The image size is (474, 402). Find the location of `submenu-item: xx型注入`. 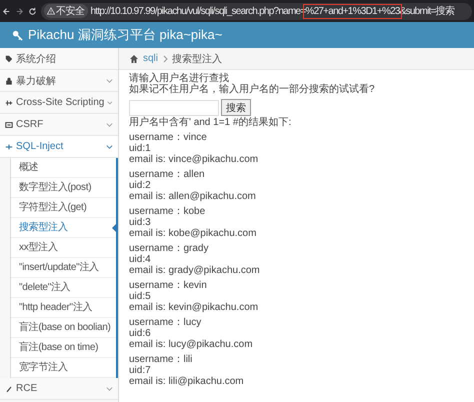

submenu-item: xx型注入 is located at coordinates (63, 248).